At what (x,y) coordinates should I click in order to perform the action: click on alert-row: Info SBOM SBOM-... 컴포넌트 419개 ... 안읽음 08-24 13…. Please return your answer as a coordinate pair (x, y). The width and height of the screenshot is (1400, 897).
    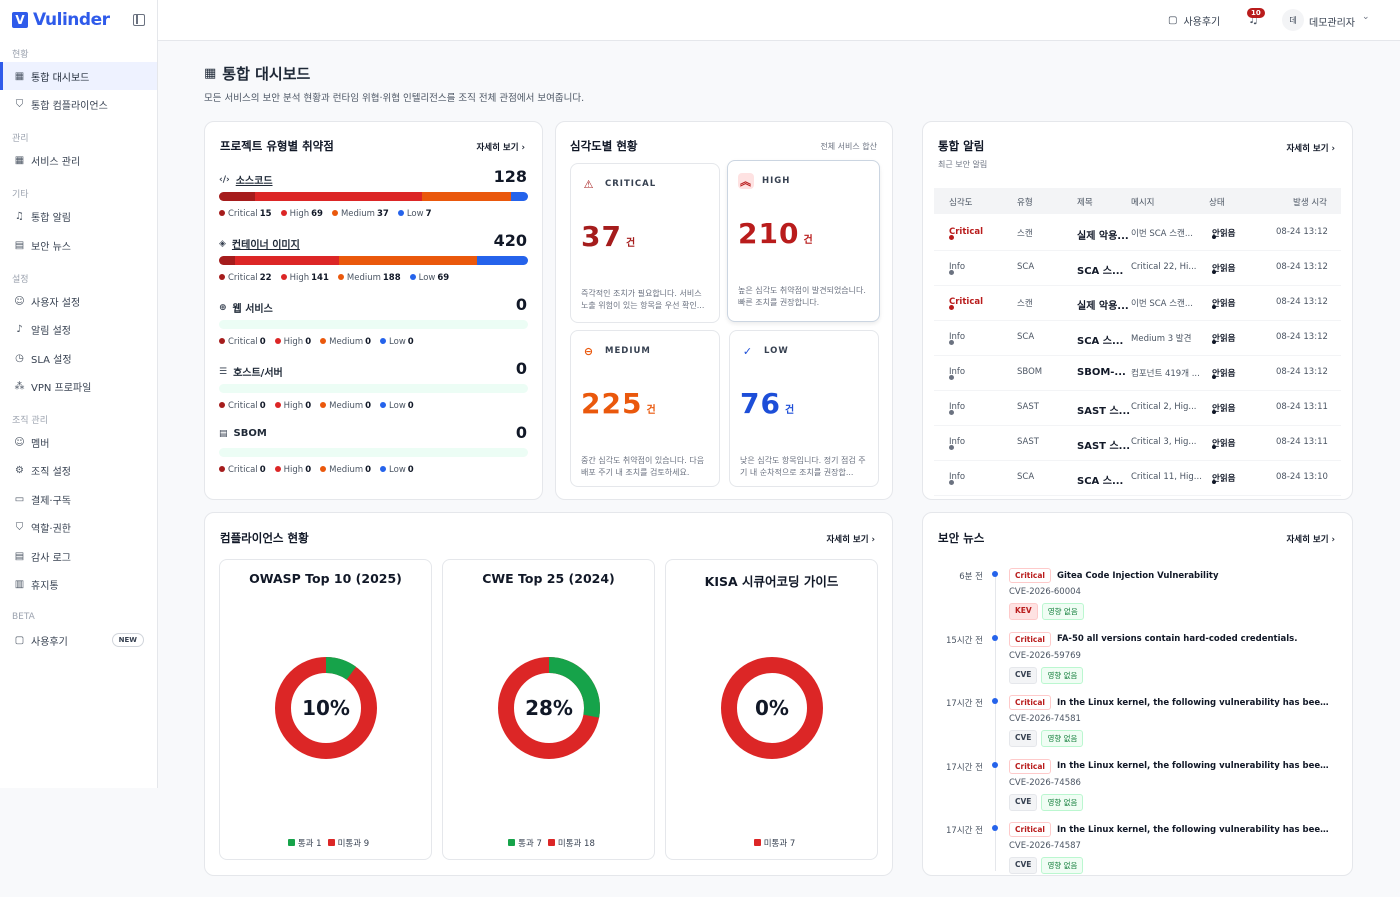
    Looking at the image, I should click on (1137, 373).